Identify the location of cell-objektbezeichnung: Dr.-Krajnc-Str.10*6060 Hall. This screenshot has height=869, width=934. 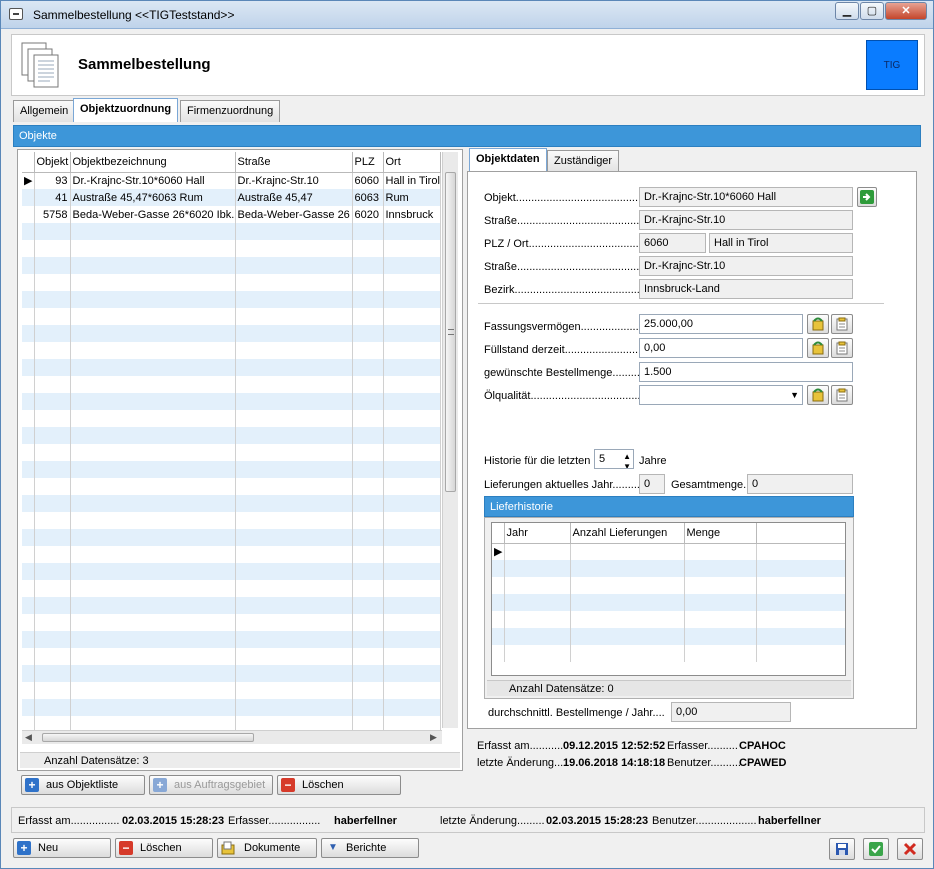
(153, 180).